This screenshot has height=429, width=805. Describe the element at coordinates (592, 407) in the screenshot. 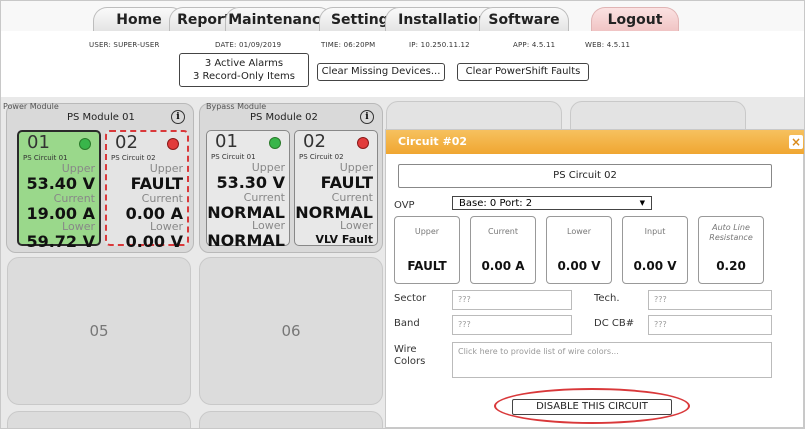

I see `disable-circuit-button: DISABLE THIS CIRCUIT` at that location.